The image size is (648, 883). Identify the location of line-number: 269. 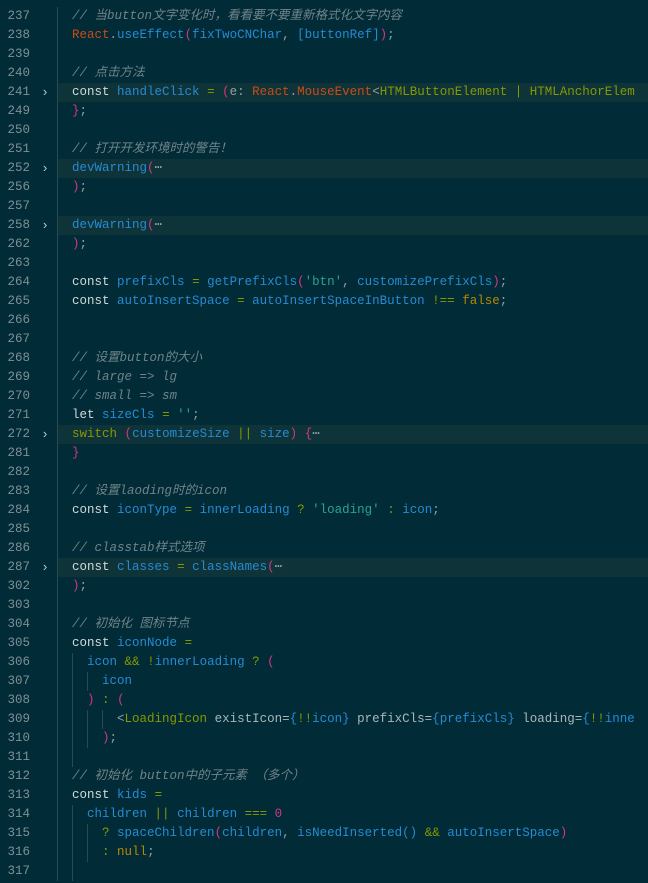
(18, 377).